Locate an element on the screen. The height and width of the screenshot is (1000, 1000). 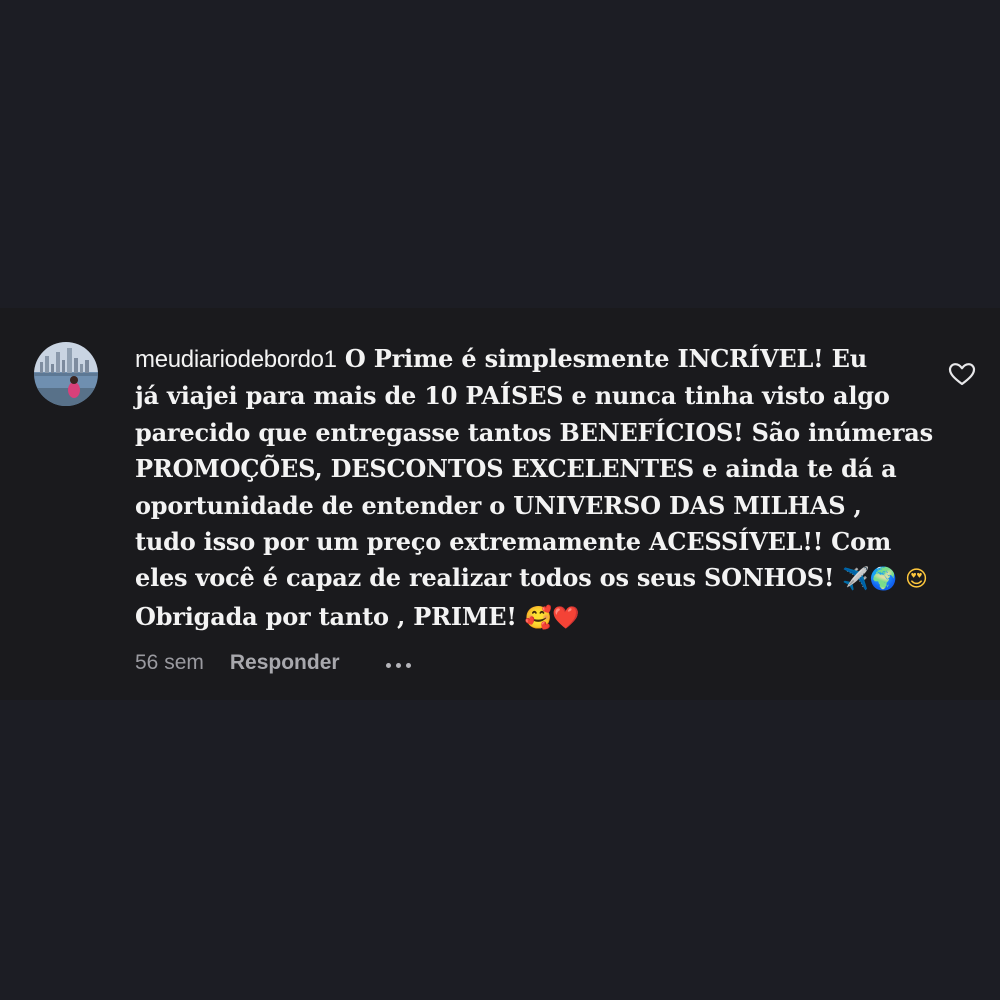
reply-button: Responder is located at coordinates (285, 663).